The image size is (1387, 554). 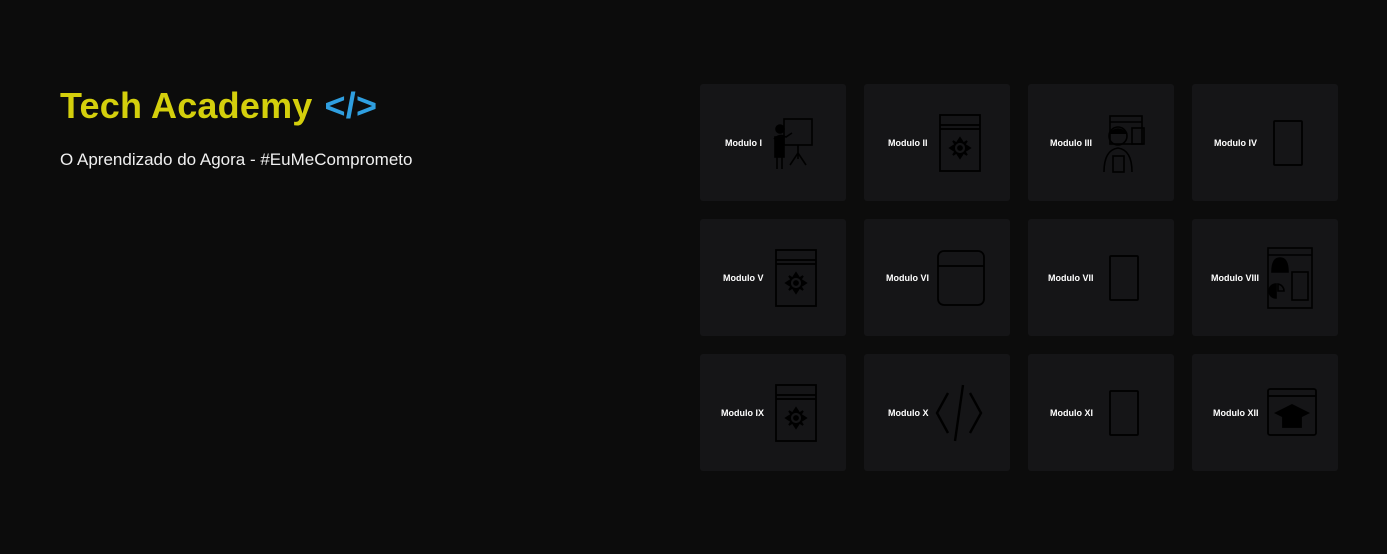 What do you see at coordinates (908, 142) in the screenshot?
I see `module-label: Modulo II` at bounding box center [908, 142].